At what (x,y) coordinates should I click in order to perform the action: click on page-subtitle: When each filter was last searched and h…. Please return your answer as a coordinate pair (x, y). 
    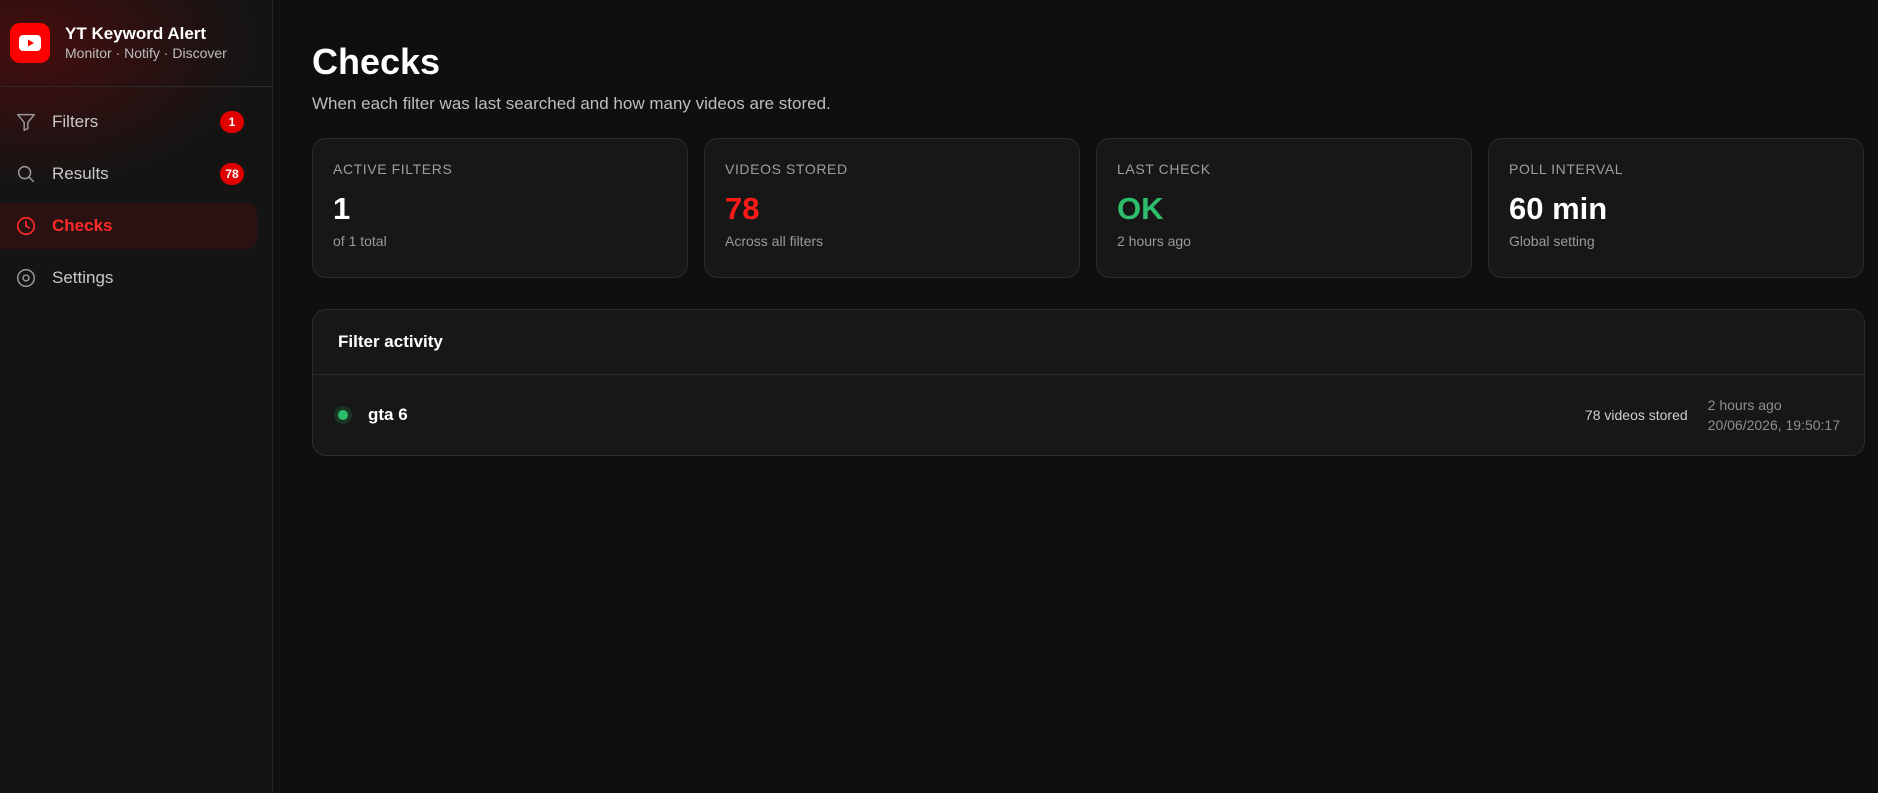
    Looking at the image, I should click on (571, 103).